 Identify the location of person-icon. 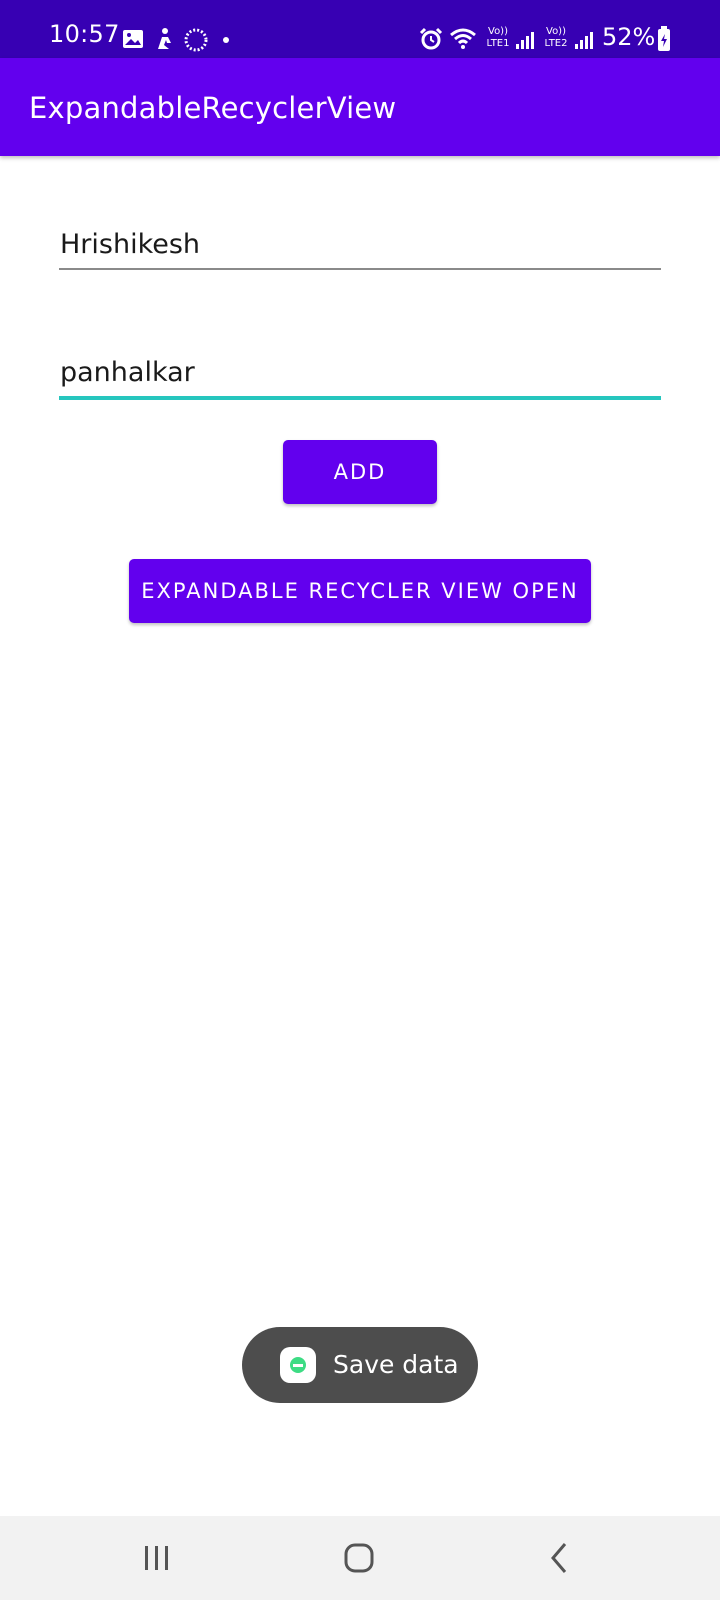
(164, 38).